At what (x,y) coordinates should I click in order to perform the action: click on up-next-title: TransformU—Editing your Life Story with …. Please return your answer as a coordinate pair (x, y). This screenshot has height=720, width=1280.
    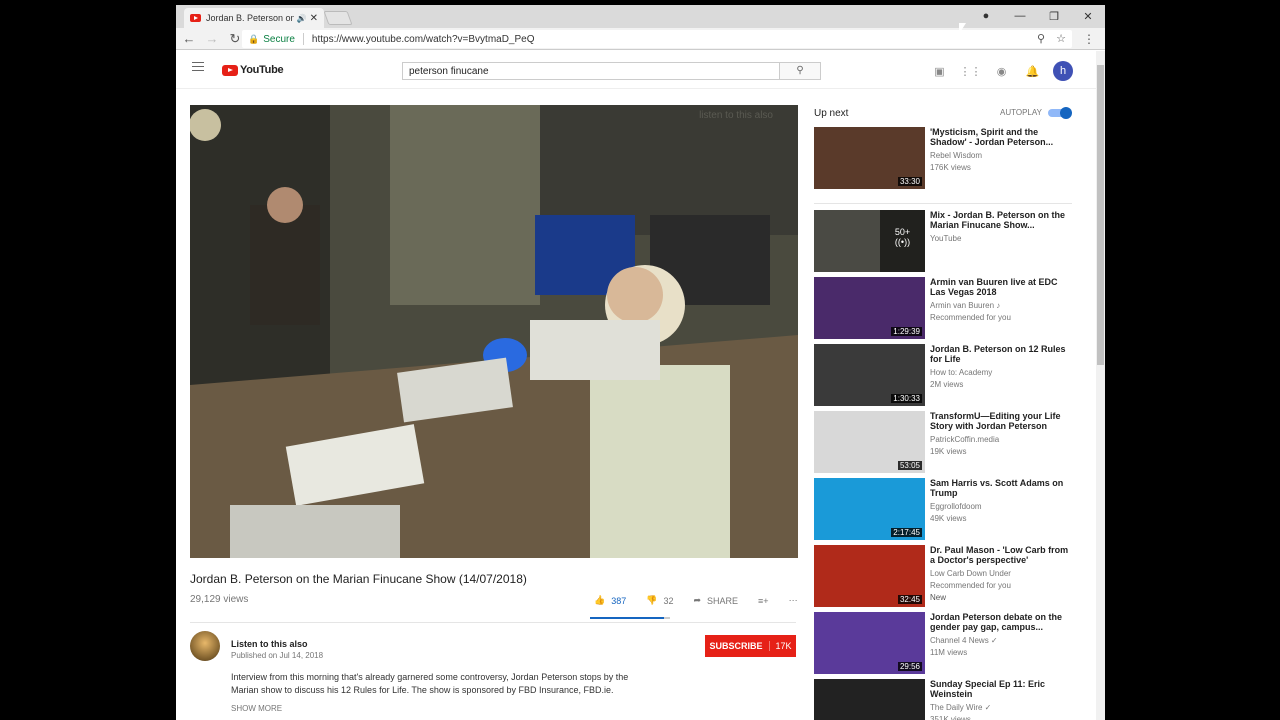
    Looking at the image, I should click on (1000, 421).